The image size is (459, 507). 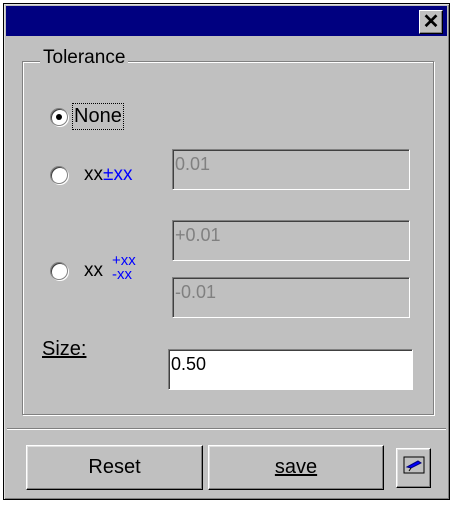 What do you see at coordinates (59, 117) in the screenshot?
I see `radio-none` at bounding box center [59, 117].